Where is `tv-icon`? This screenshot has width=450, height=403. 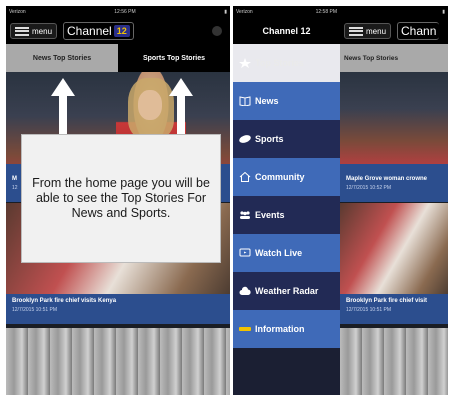
tv-icon is located at coordinates (245, 252).